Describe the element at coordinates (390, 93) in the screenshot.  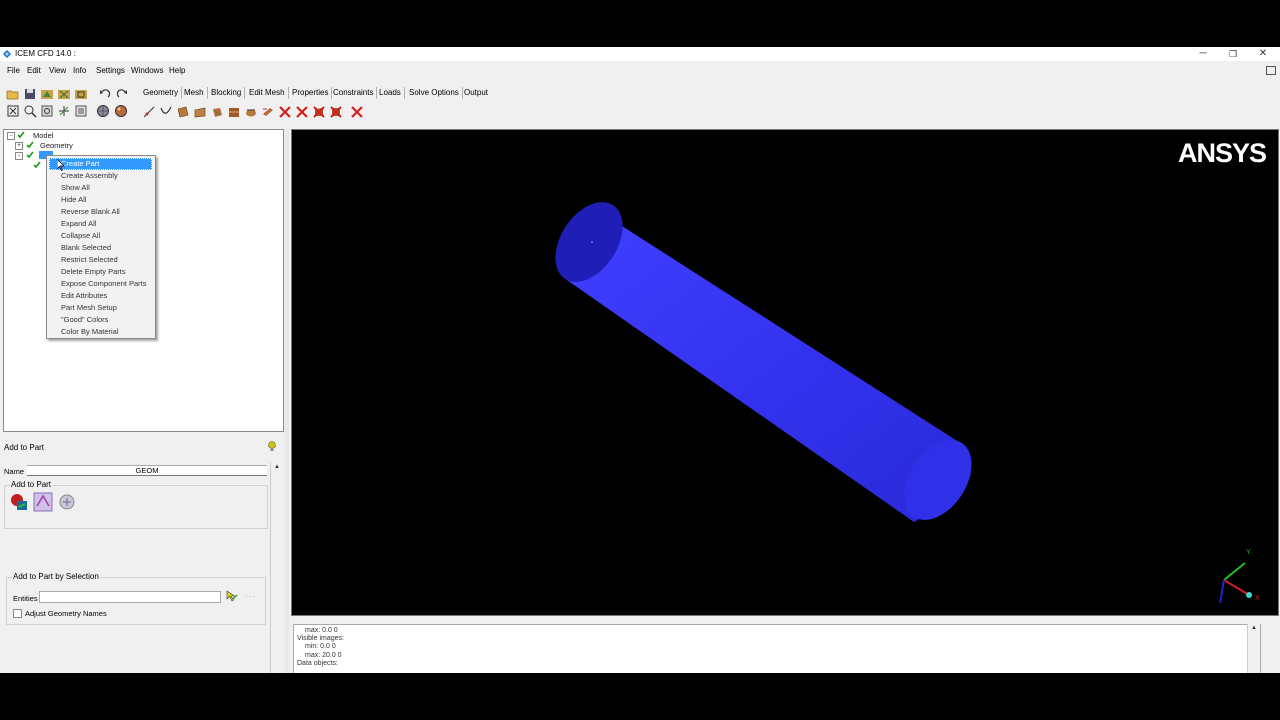
I see `tab-loads: Loads` at that location.